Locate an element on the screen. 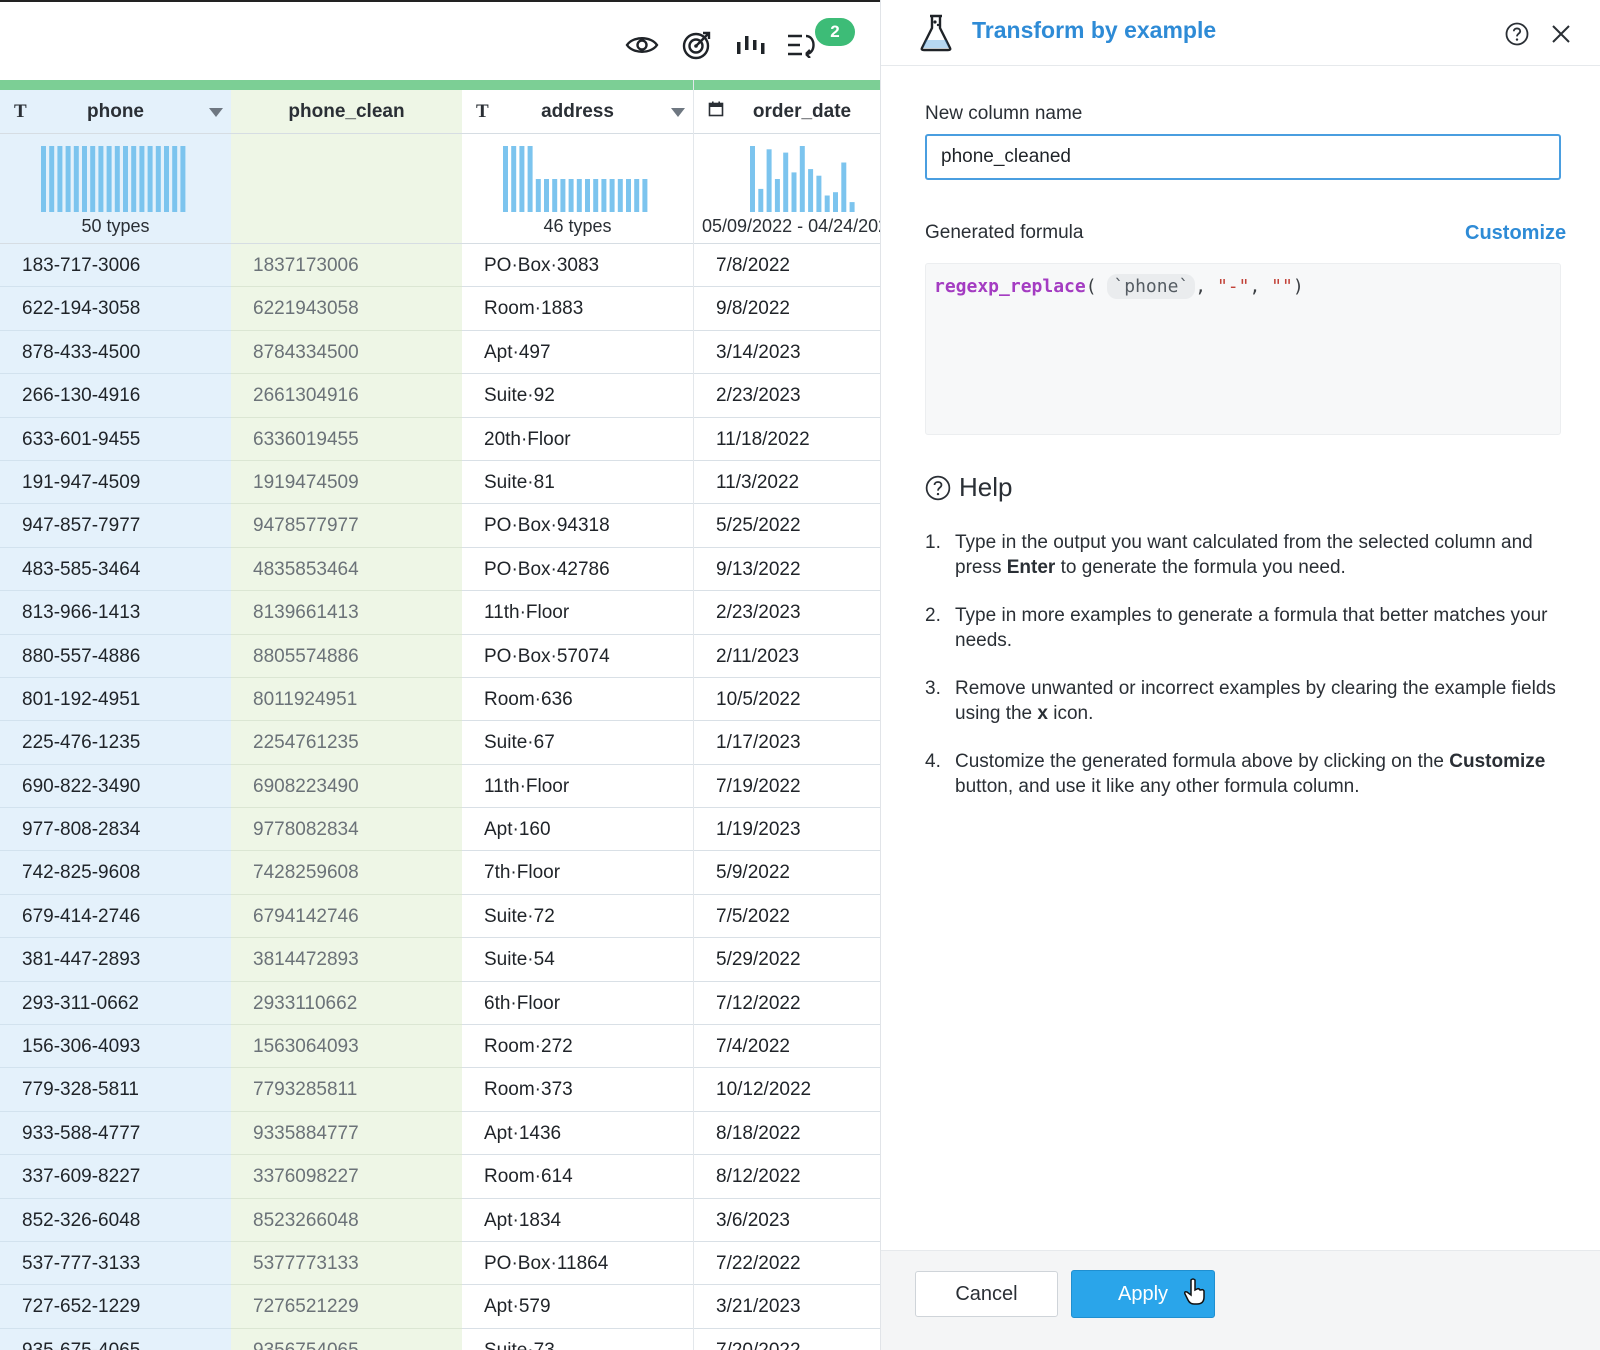  cell-order-date: 2/11/2023 is located at coordinates (787, 656).